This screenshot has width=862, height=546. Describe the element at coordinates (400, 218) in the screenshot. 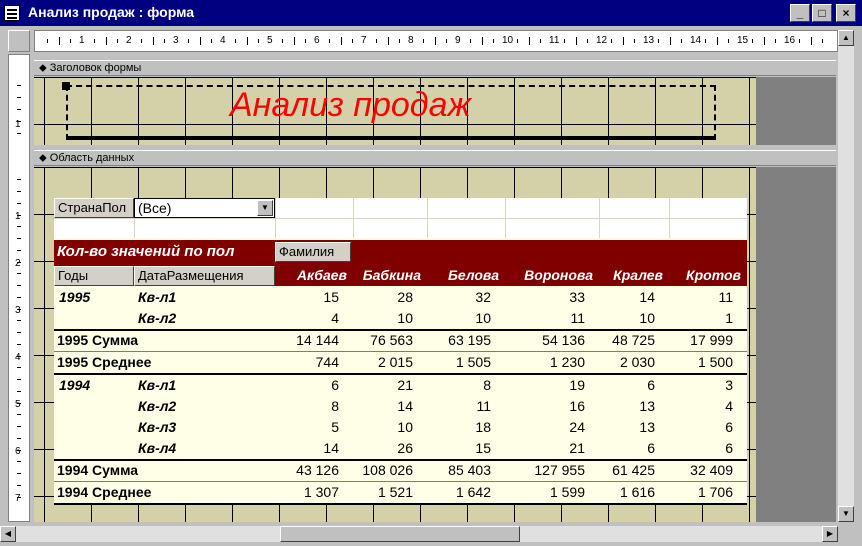

I see `grid-line` at that location.